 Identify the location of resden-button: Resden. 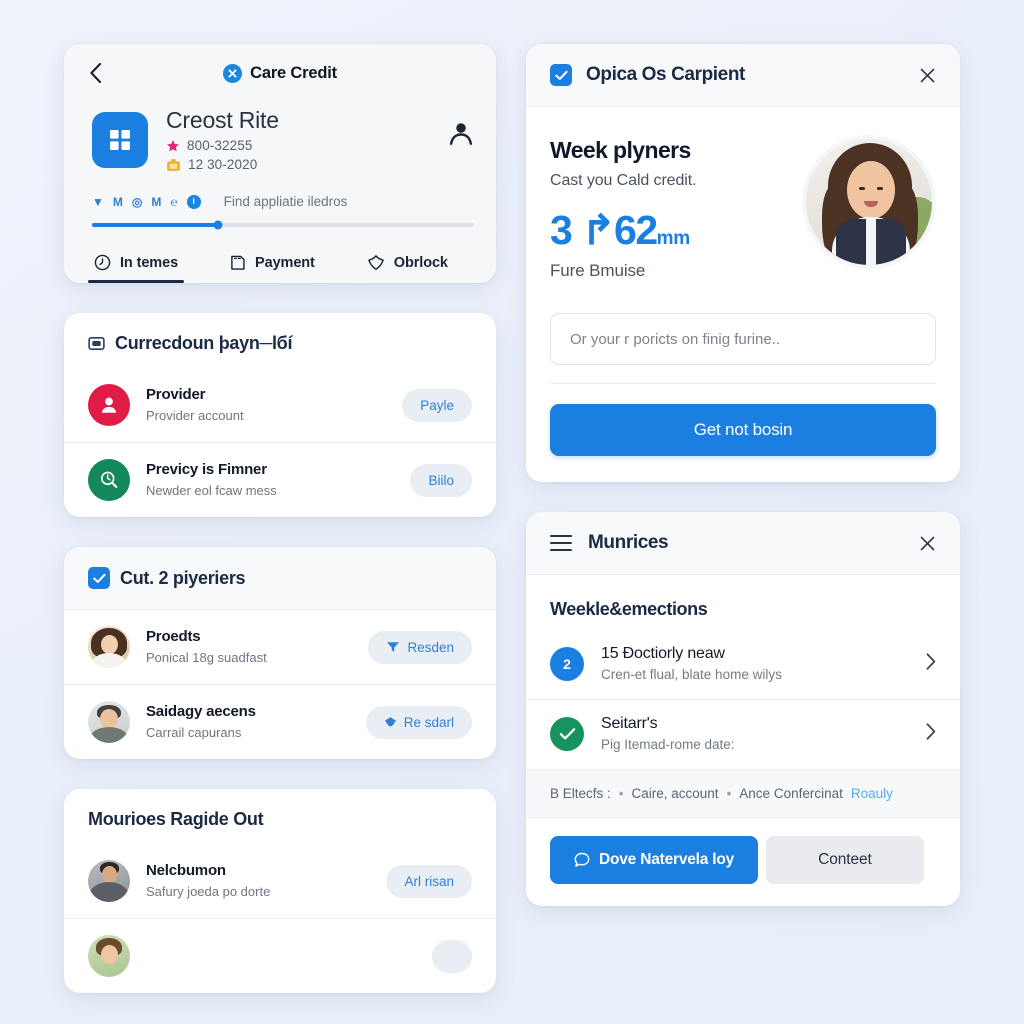
(420, 647).